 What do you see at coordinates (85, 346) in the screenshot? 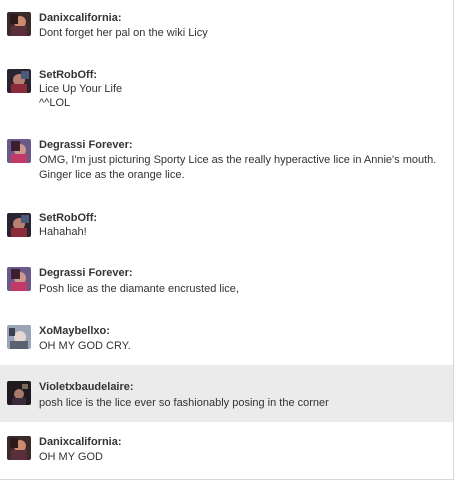
I see `message-text: OH MY GOD CRY.` at bounding box center [85, 346].